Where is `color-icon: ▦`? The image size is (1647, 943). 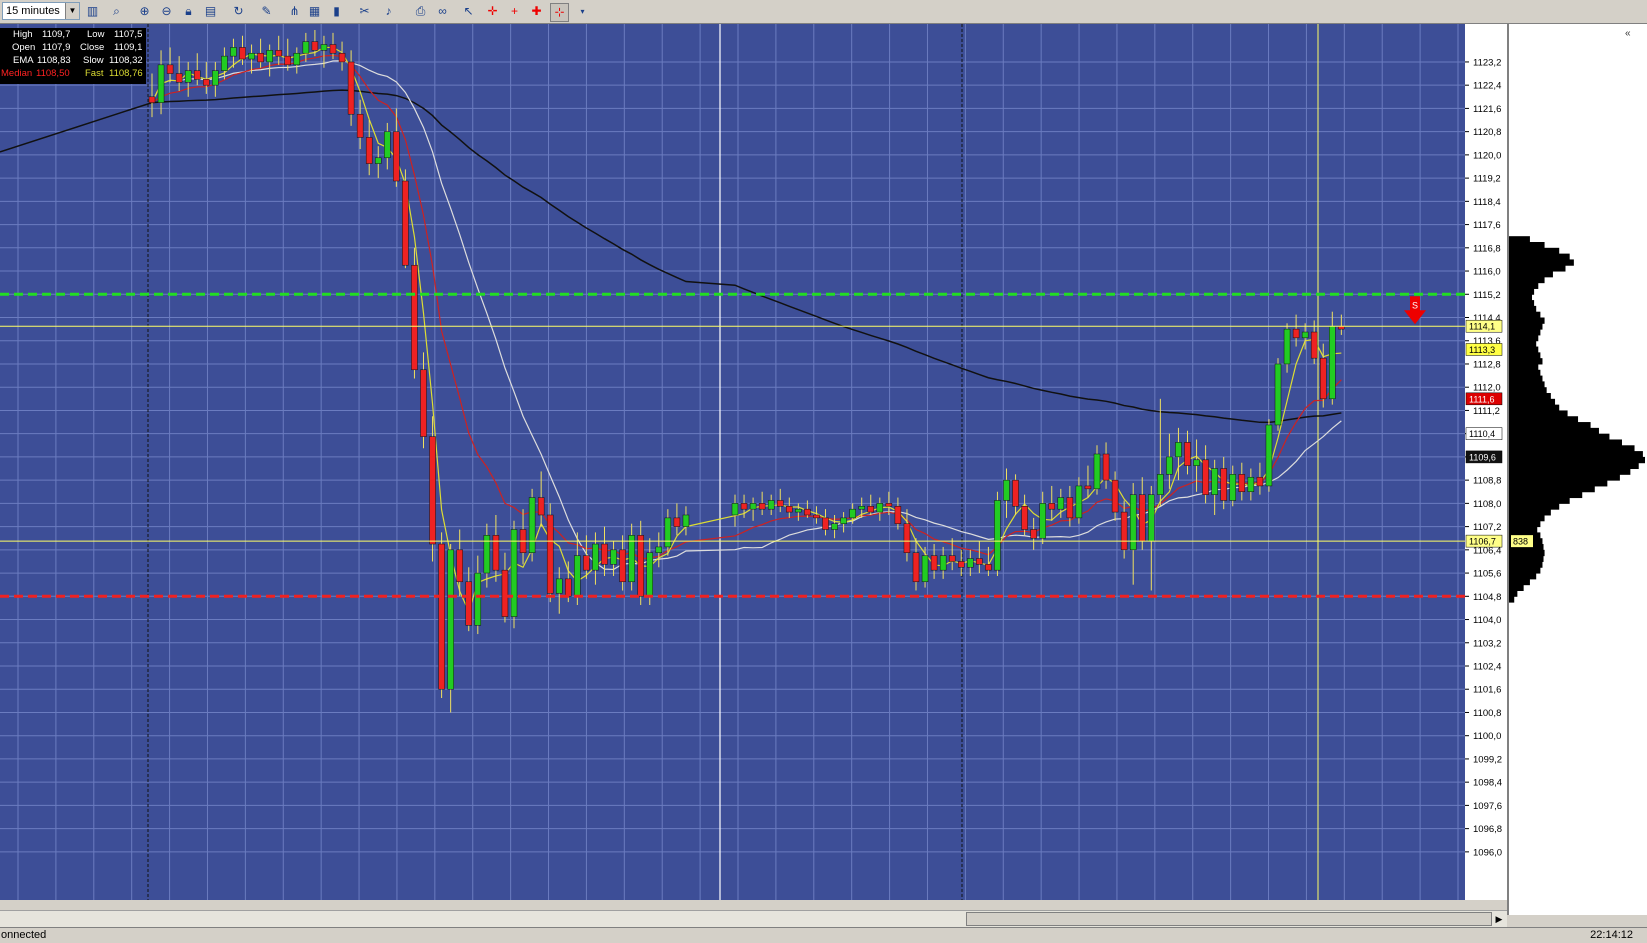 color-icon: ▦ is located at coordinates (314, 11).